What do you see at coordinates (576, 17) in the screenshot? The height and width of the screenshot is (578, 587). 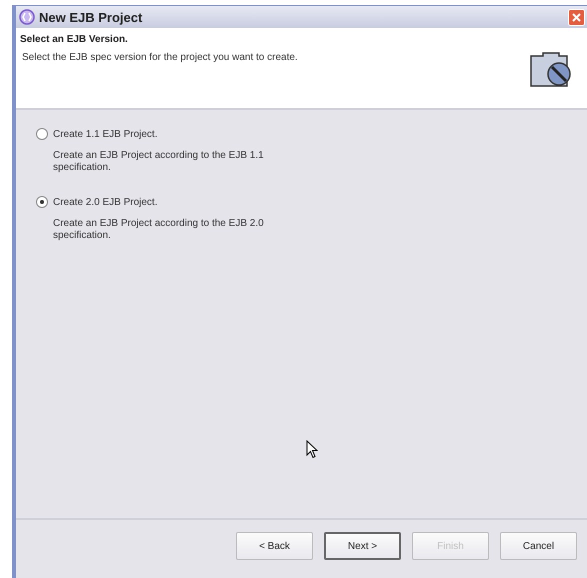 I see `close-icon` at bounding box center [576, 17].